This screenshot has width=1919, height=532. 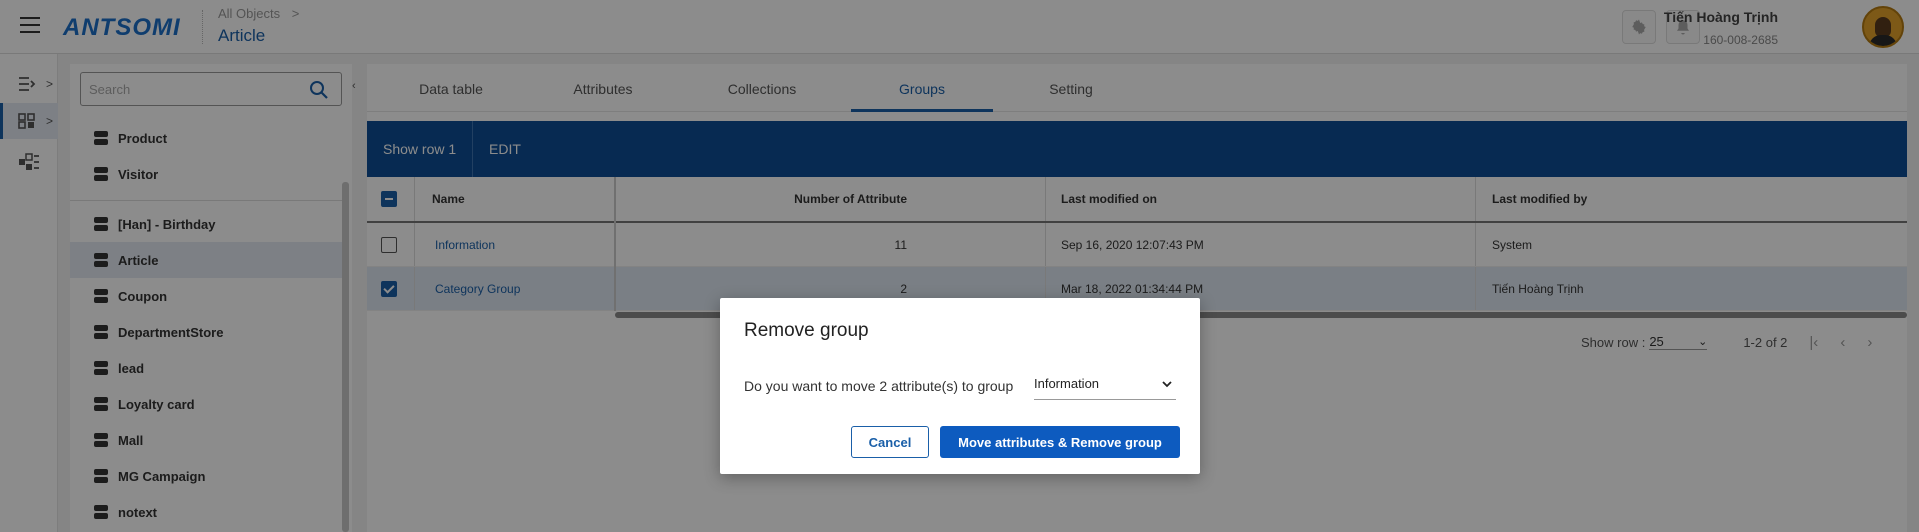 What do you see at coordinates (1167, 383) in the screenshot?
I see `chevron-down-icon` at bounding box center [1167, 383].